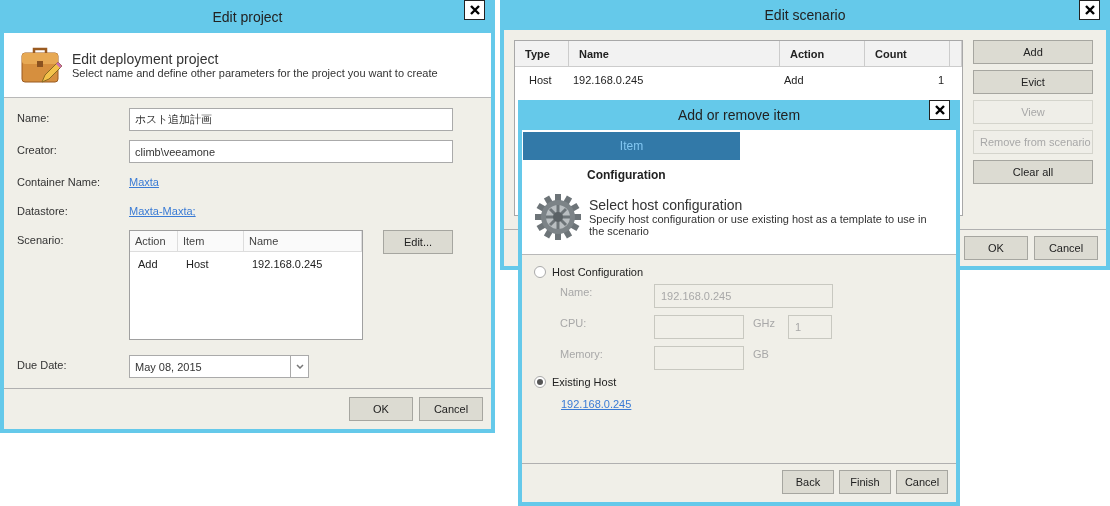  Describe the element at coordinates (37, 149) in the screenshot. I see `field-label: Creator:` at that location.